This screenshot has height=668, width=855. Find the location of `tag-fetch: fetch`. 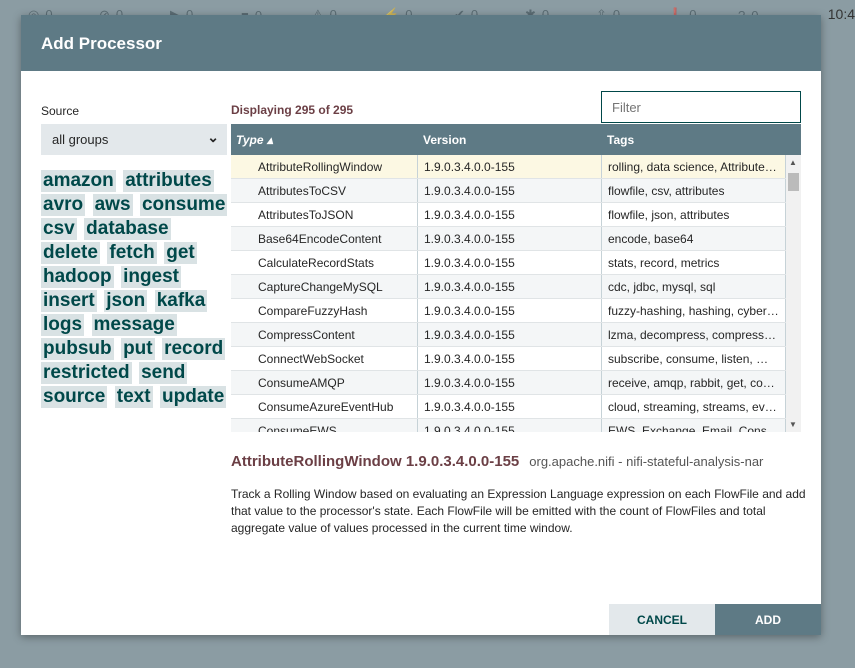

tag-fetch: fetch is located at coordinates (132, 253).